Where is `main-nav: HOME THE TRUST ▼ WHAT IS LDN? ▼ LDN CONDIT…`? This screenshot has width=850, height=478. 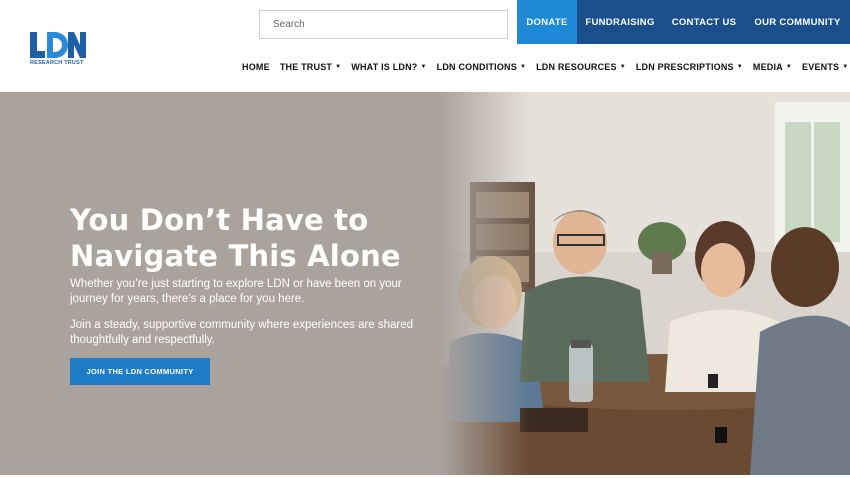
main-nav: HOME THE TRUST ▼ WHAT IS LDN? ▼ LDN CONDIT… is located at coordinates (545, 67).